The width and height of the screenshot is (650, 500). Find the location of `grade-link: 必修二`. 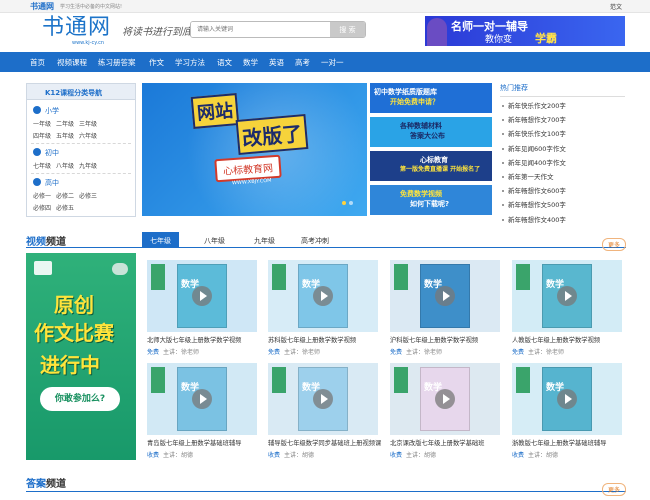

grade-link: 必修二 is located at coordinates (65, 196).